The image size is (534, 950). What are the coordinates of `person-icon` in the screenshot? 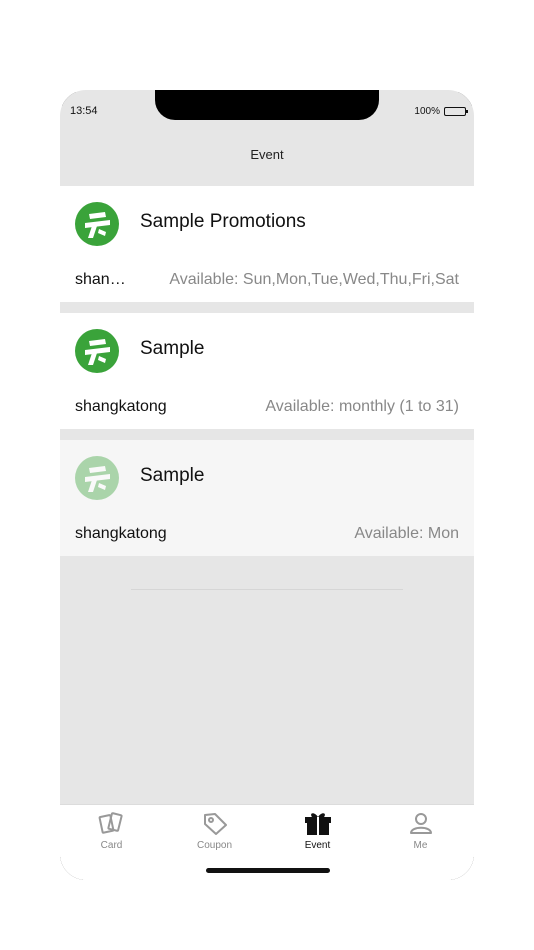 It's located at (420, 823).